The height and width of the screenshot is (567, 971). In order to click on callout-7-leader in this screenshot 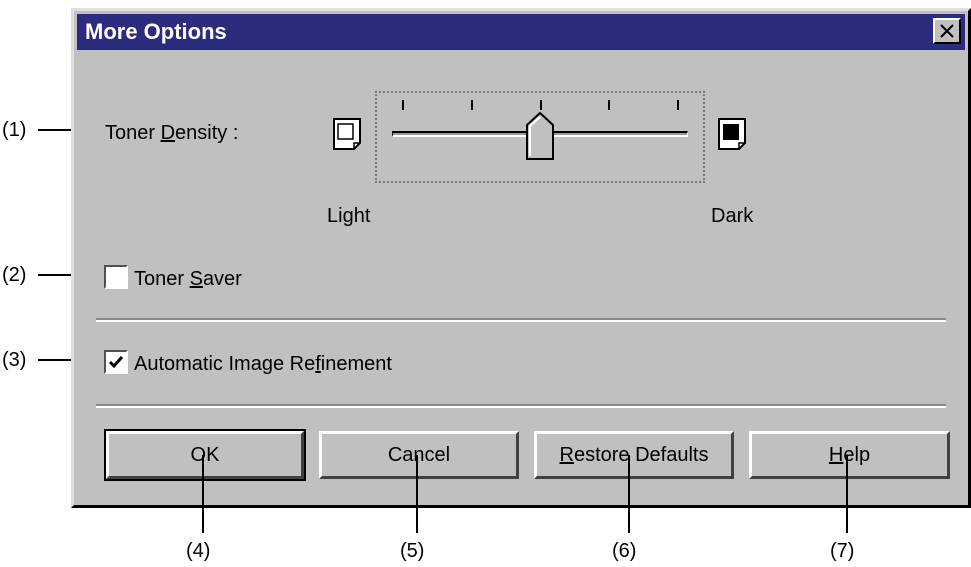, I will do `click(847, 494)`.